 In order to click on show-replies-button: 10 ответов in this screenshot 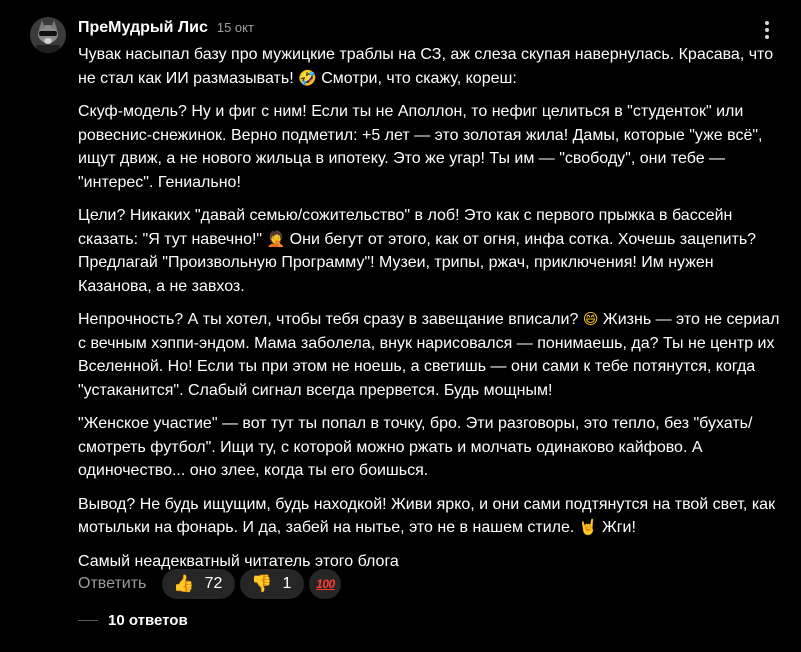, I will do `click(133, 620)`.